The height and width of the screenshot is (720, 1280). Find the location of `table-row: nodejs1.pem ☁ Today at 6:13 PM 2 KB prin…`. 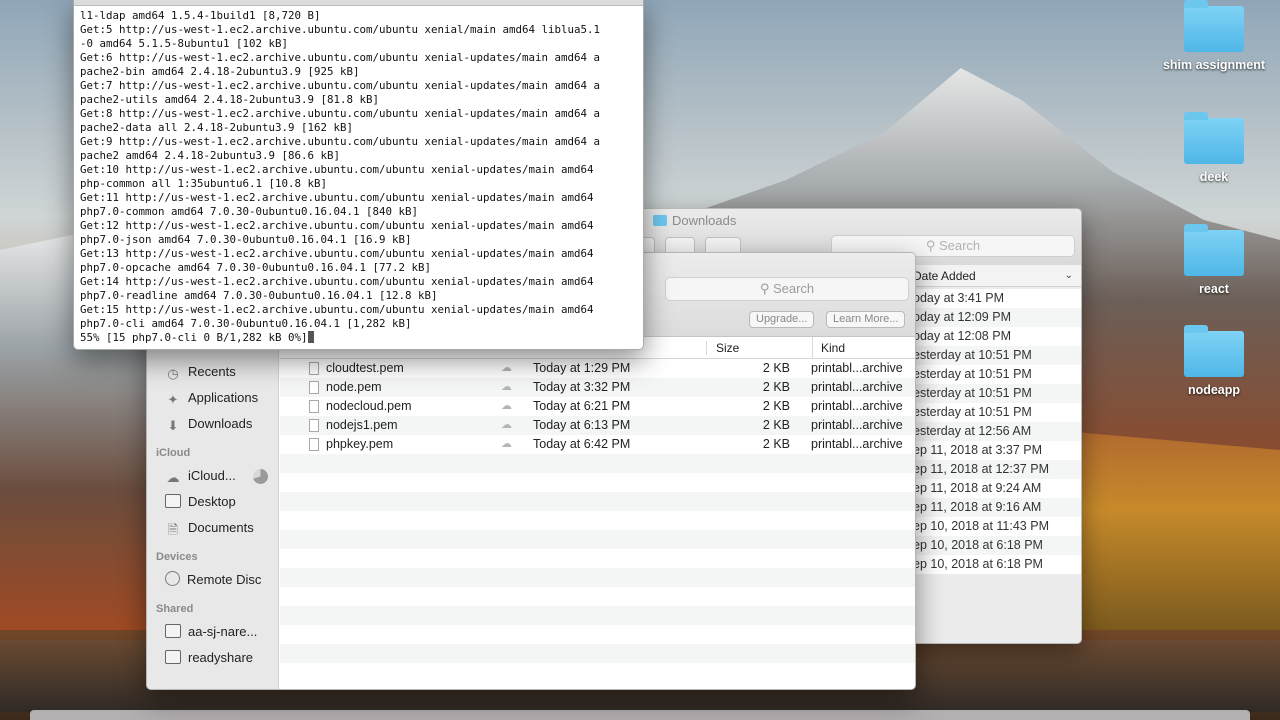

table-row: nodejs1.pem ☁ Today at 6:13 PM 2 KB prin… is located at coordinates (597, 425).